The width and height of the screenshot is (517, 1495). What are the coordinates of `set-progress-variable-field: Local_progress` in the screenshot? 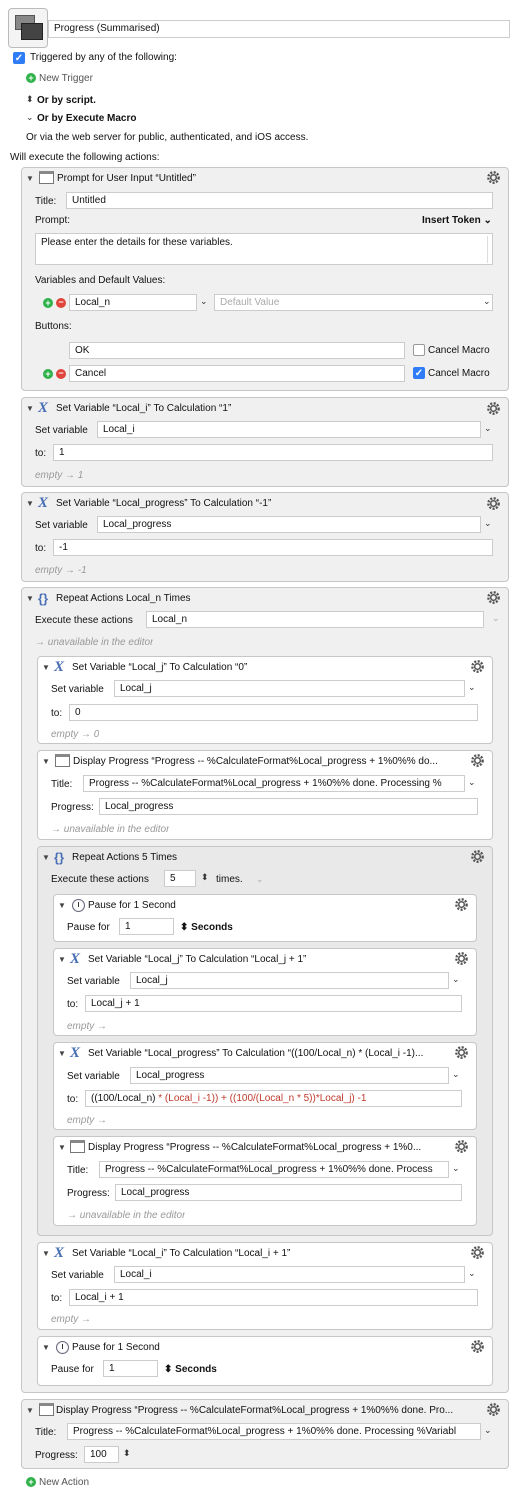 It's located at (289, 524).